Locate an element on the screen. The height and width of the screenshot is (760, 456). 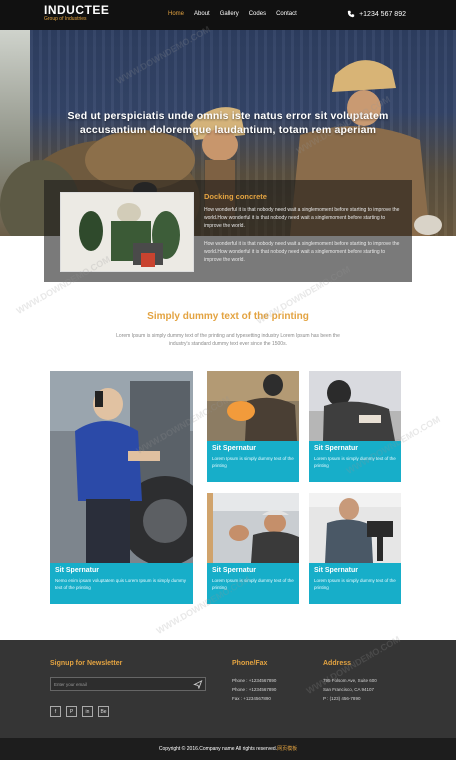
nav-home: Home is located at coordinates (176, 14).